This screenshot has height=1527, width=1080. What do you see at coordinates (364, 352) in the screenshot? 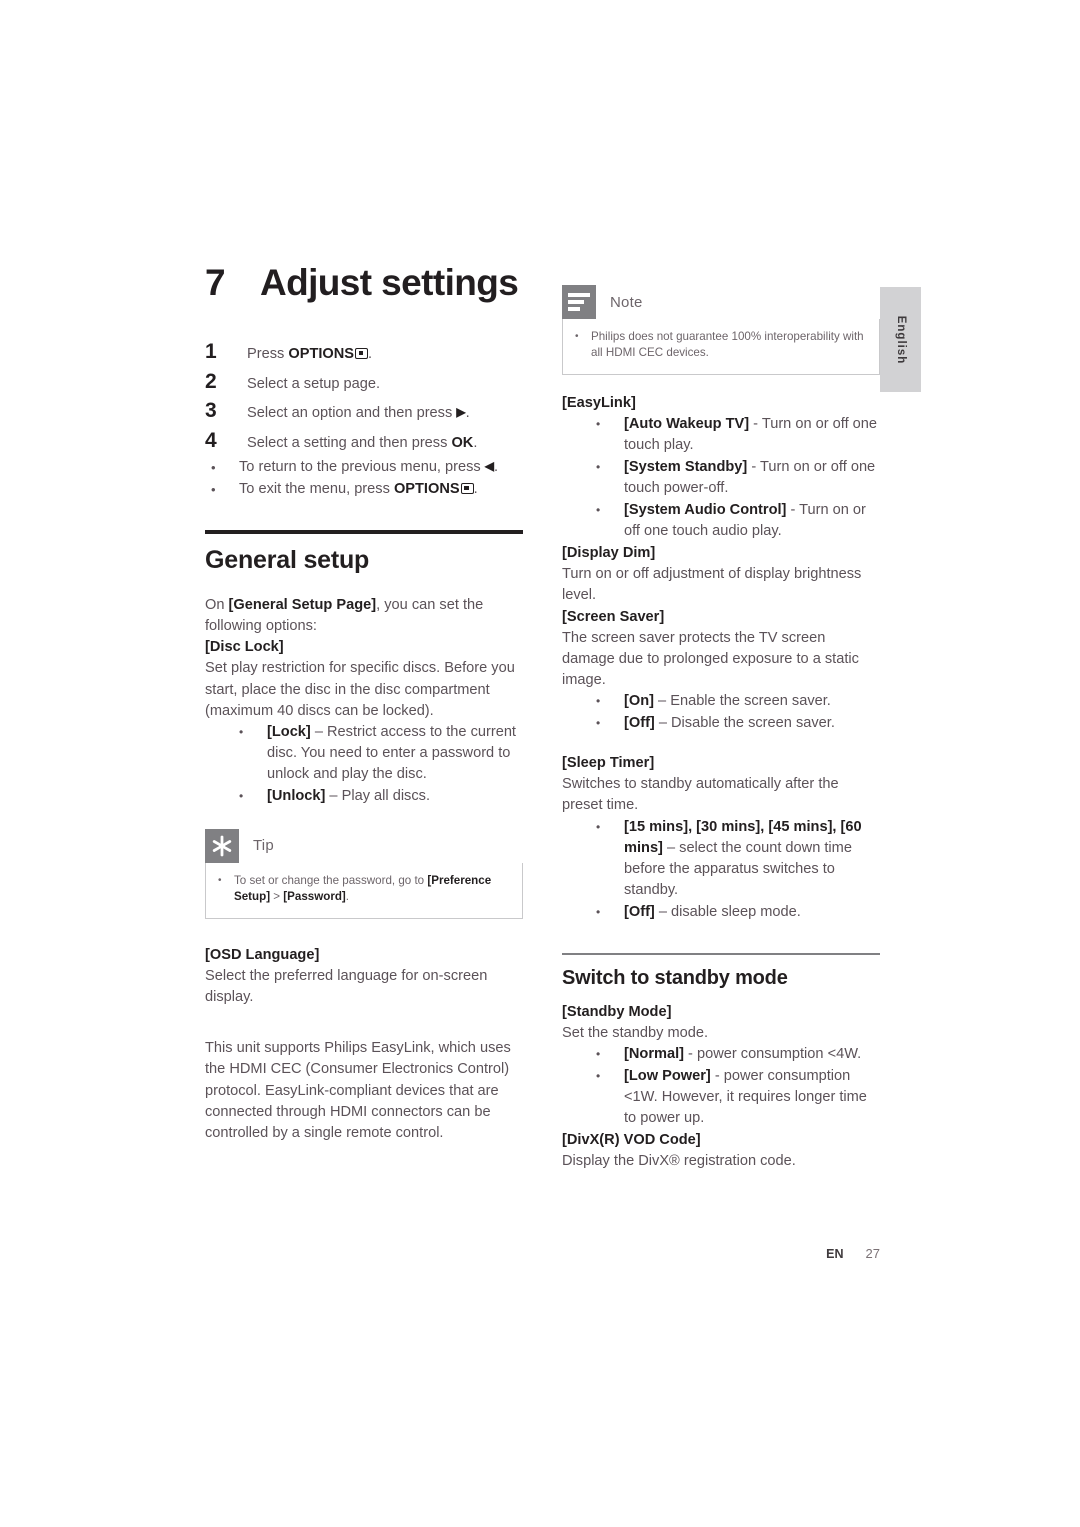
I see `step-1: 1 Press OPTIONS.` at bounding box center [364, 352].